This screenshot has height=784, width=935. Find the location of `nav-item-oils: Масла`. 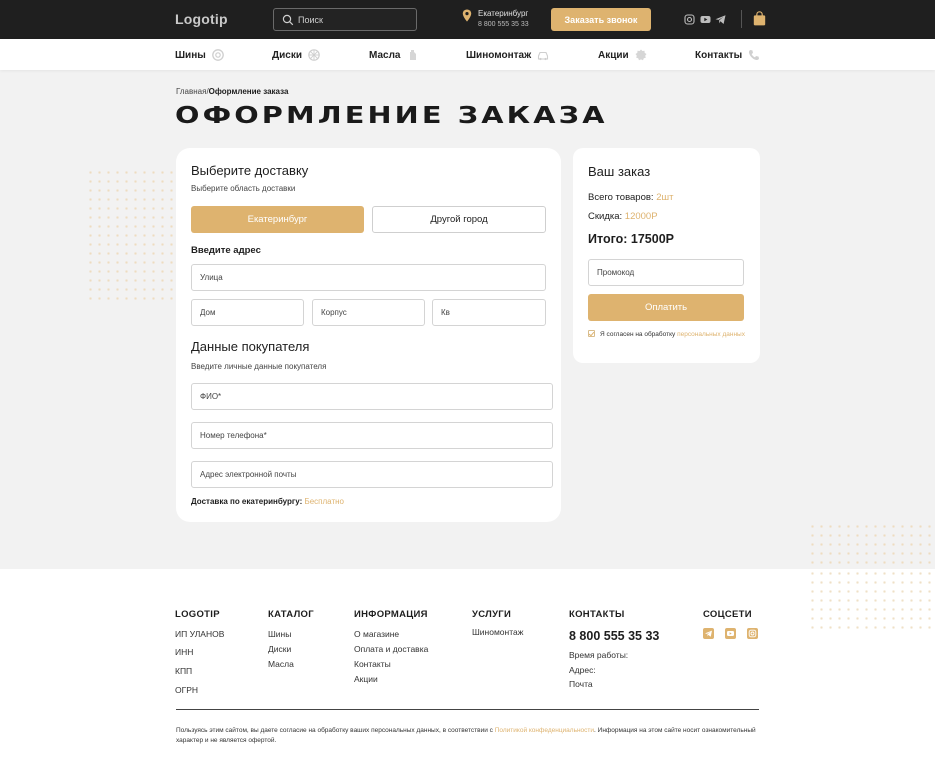

nav-item-oils: Масла is located at coordinates (394, 55).